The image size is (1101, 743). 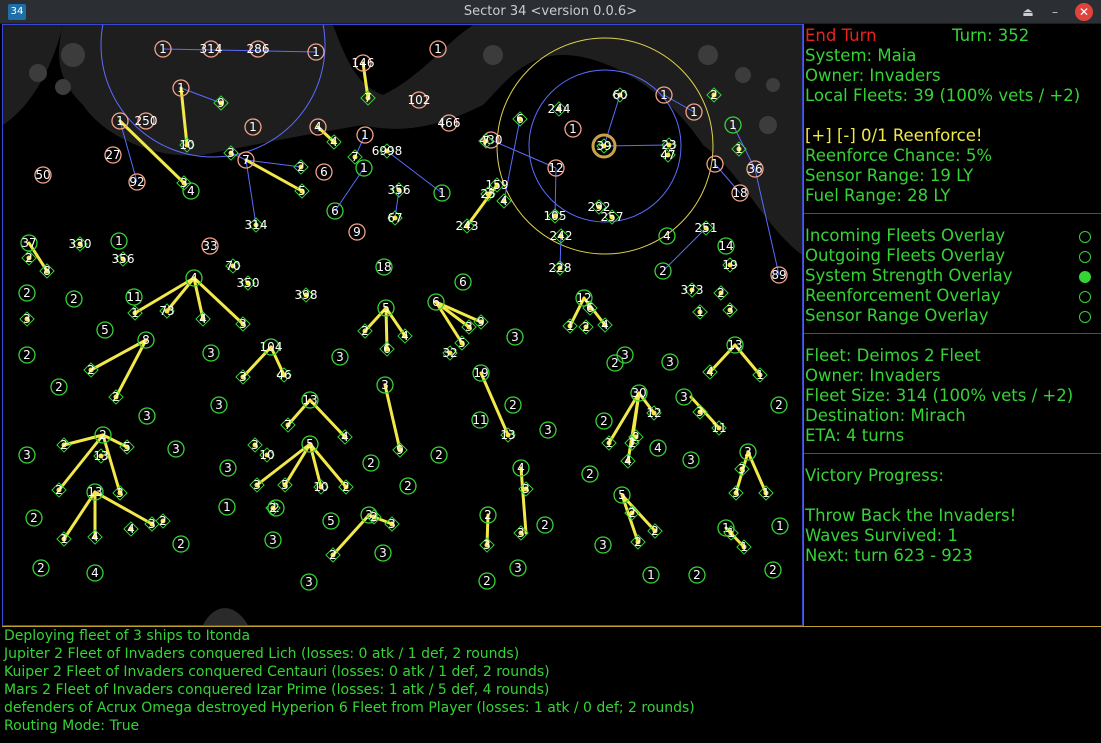 I want to click on fleet-label: 46, so click(x=283, y=375).